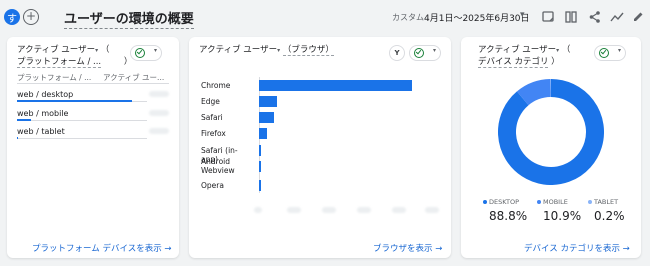  What do you see at coordinates (571, 17) in the screenshot?
I see `compare-icon` at bounding box center [571, 17].